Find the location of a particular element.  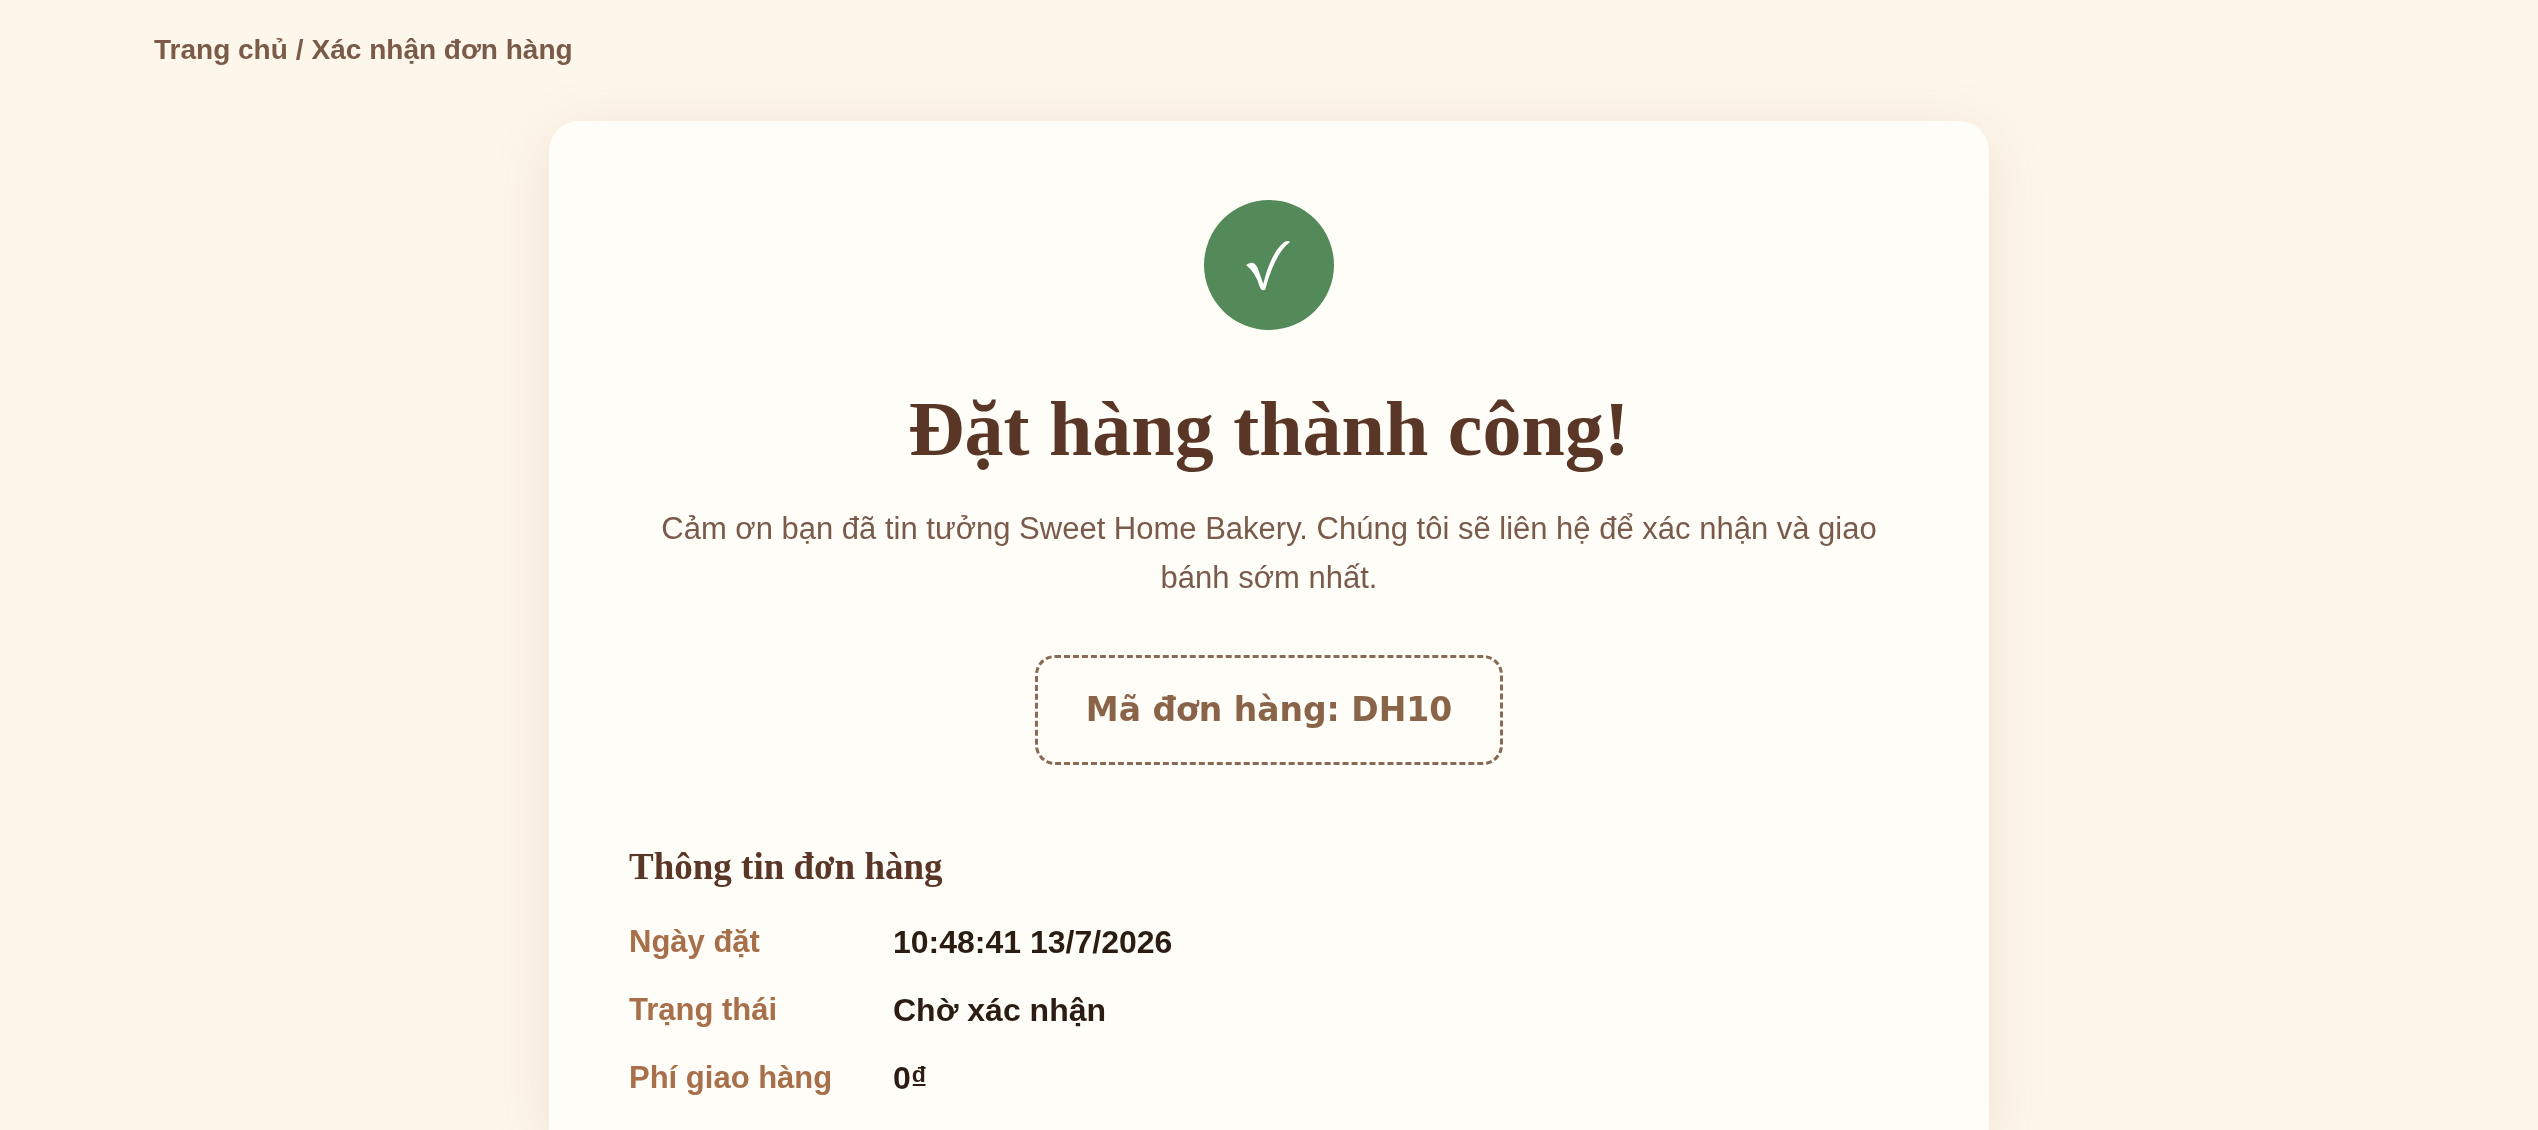

info-label: Phí giao hàng is located at coordinates (731, 1077).